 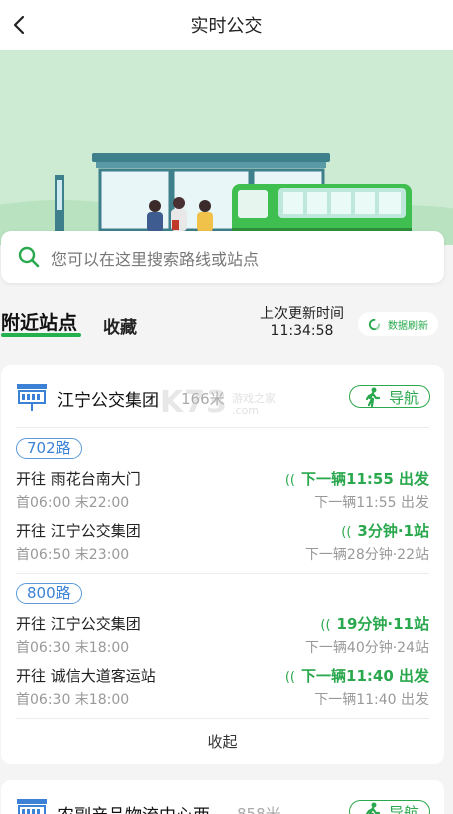 I want to click on refresh-label: 数据刷新, so click(x=408, y=326).